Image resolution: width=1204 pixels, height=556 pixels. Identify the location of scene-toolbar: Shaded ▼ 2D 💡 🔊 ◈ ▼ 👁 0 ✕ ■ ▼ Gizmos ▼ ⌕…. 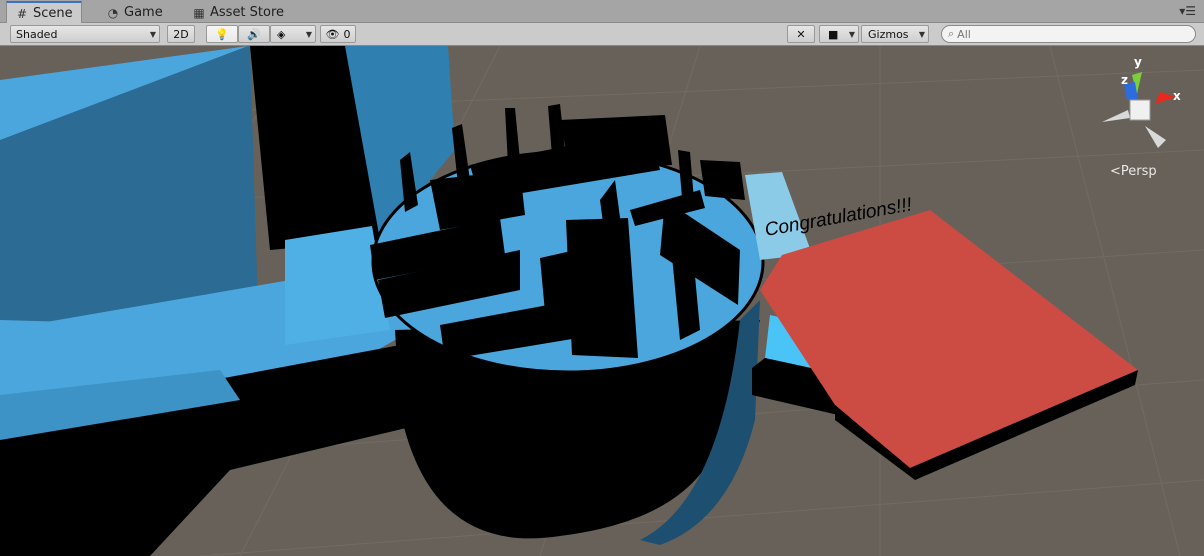
(602, 34).